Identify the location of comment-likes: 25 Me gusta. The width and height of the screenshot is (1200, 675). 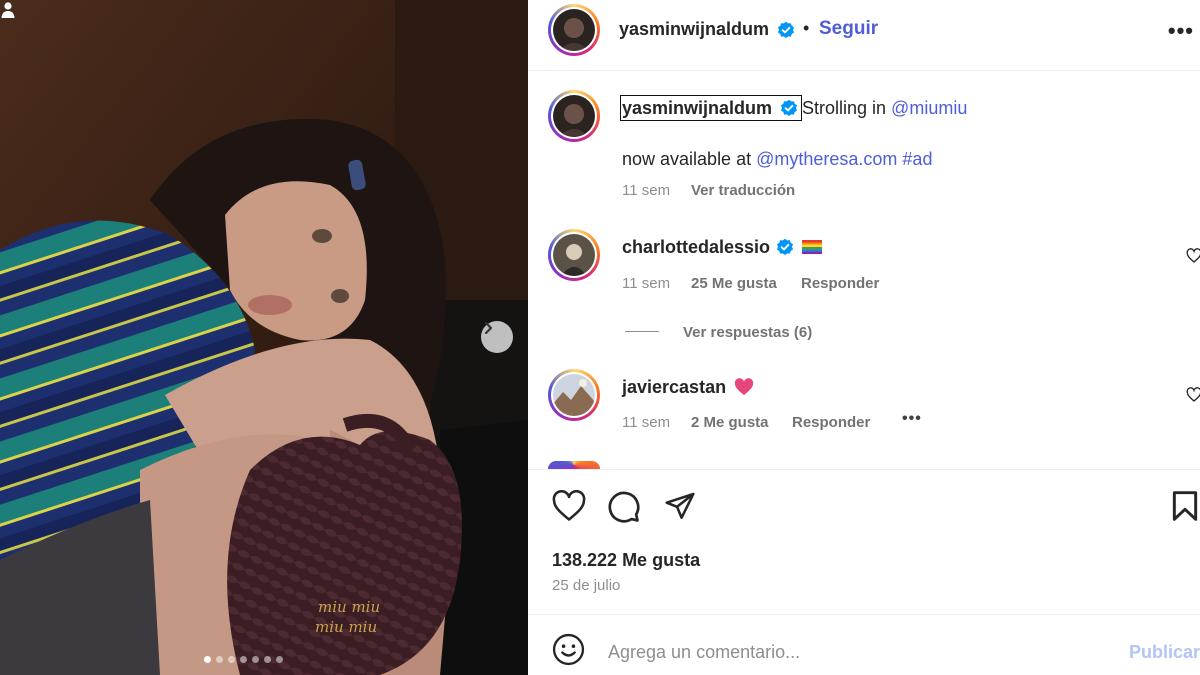
(734, 283).